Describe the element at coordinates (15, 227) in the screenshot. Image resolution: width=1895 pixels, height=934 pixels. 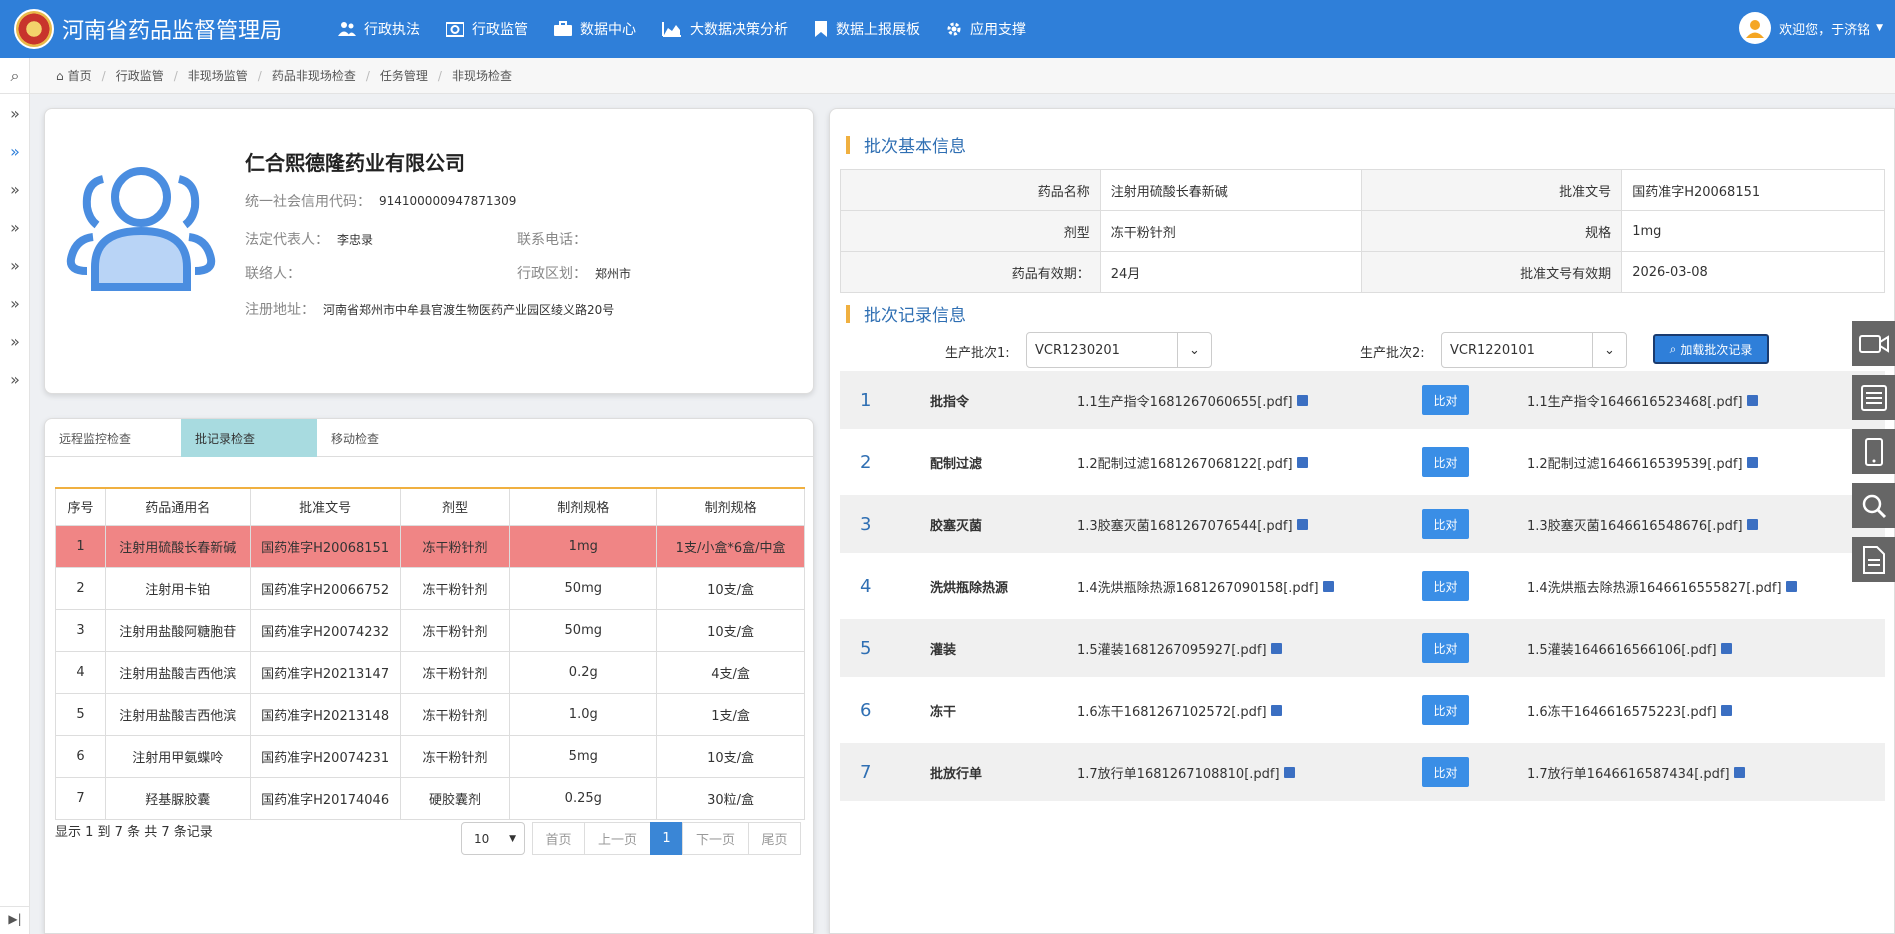
I see `rail-expand-button-4: »` at that location.